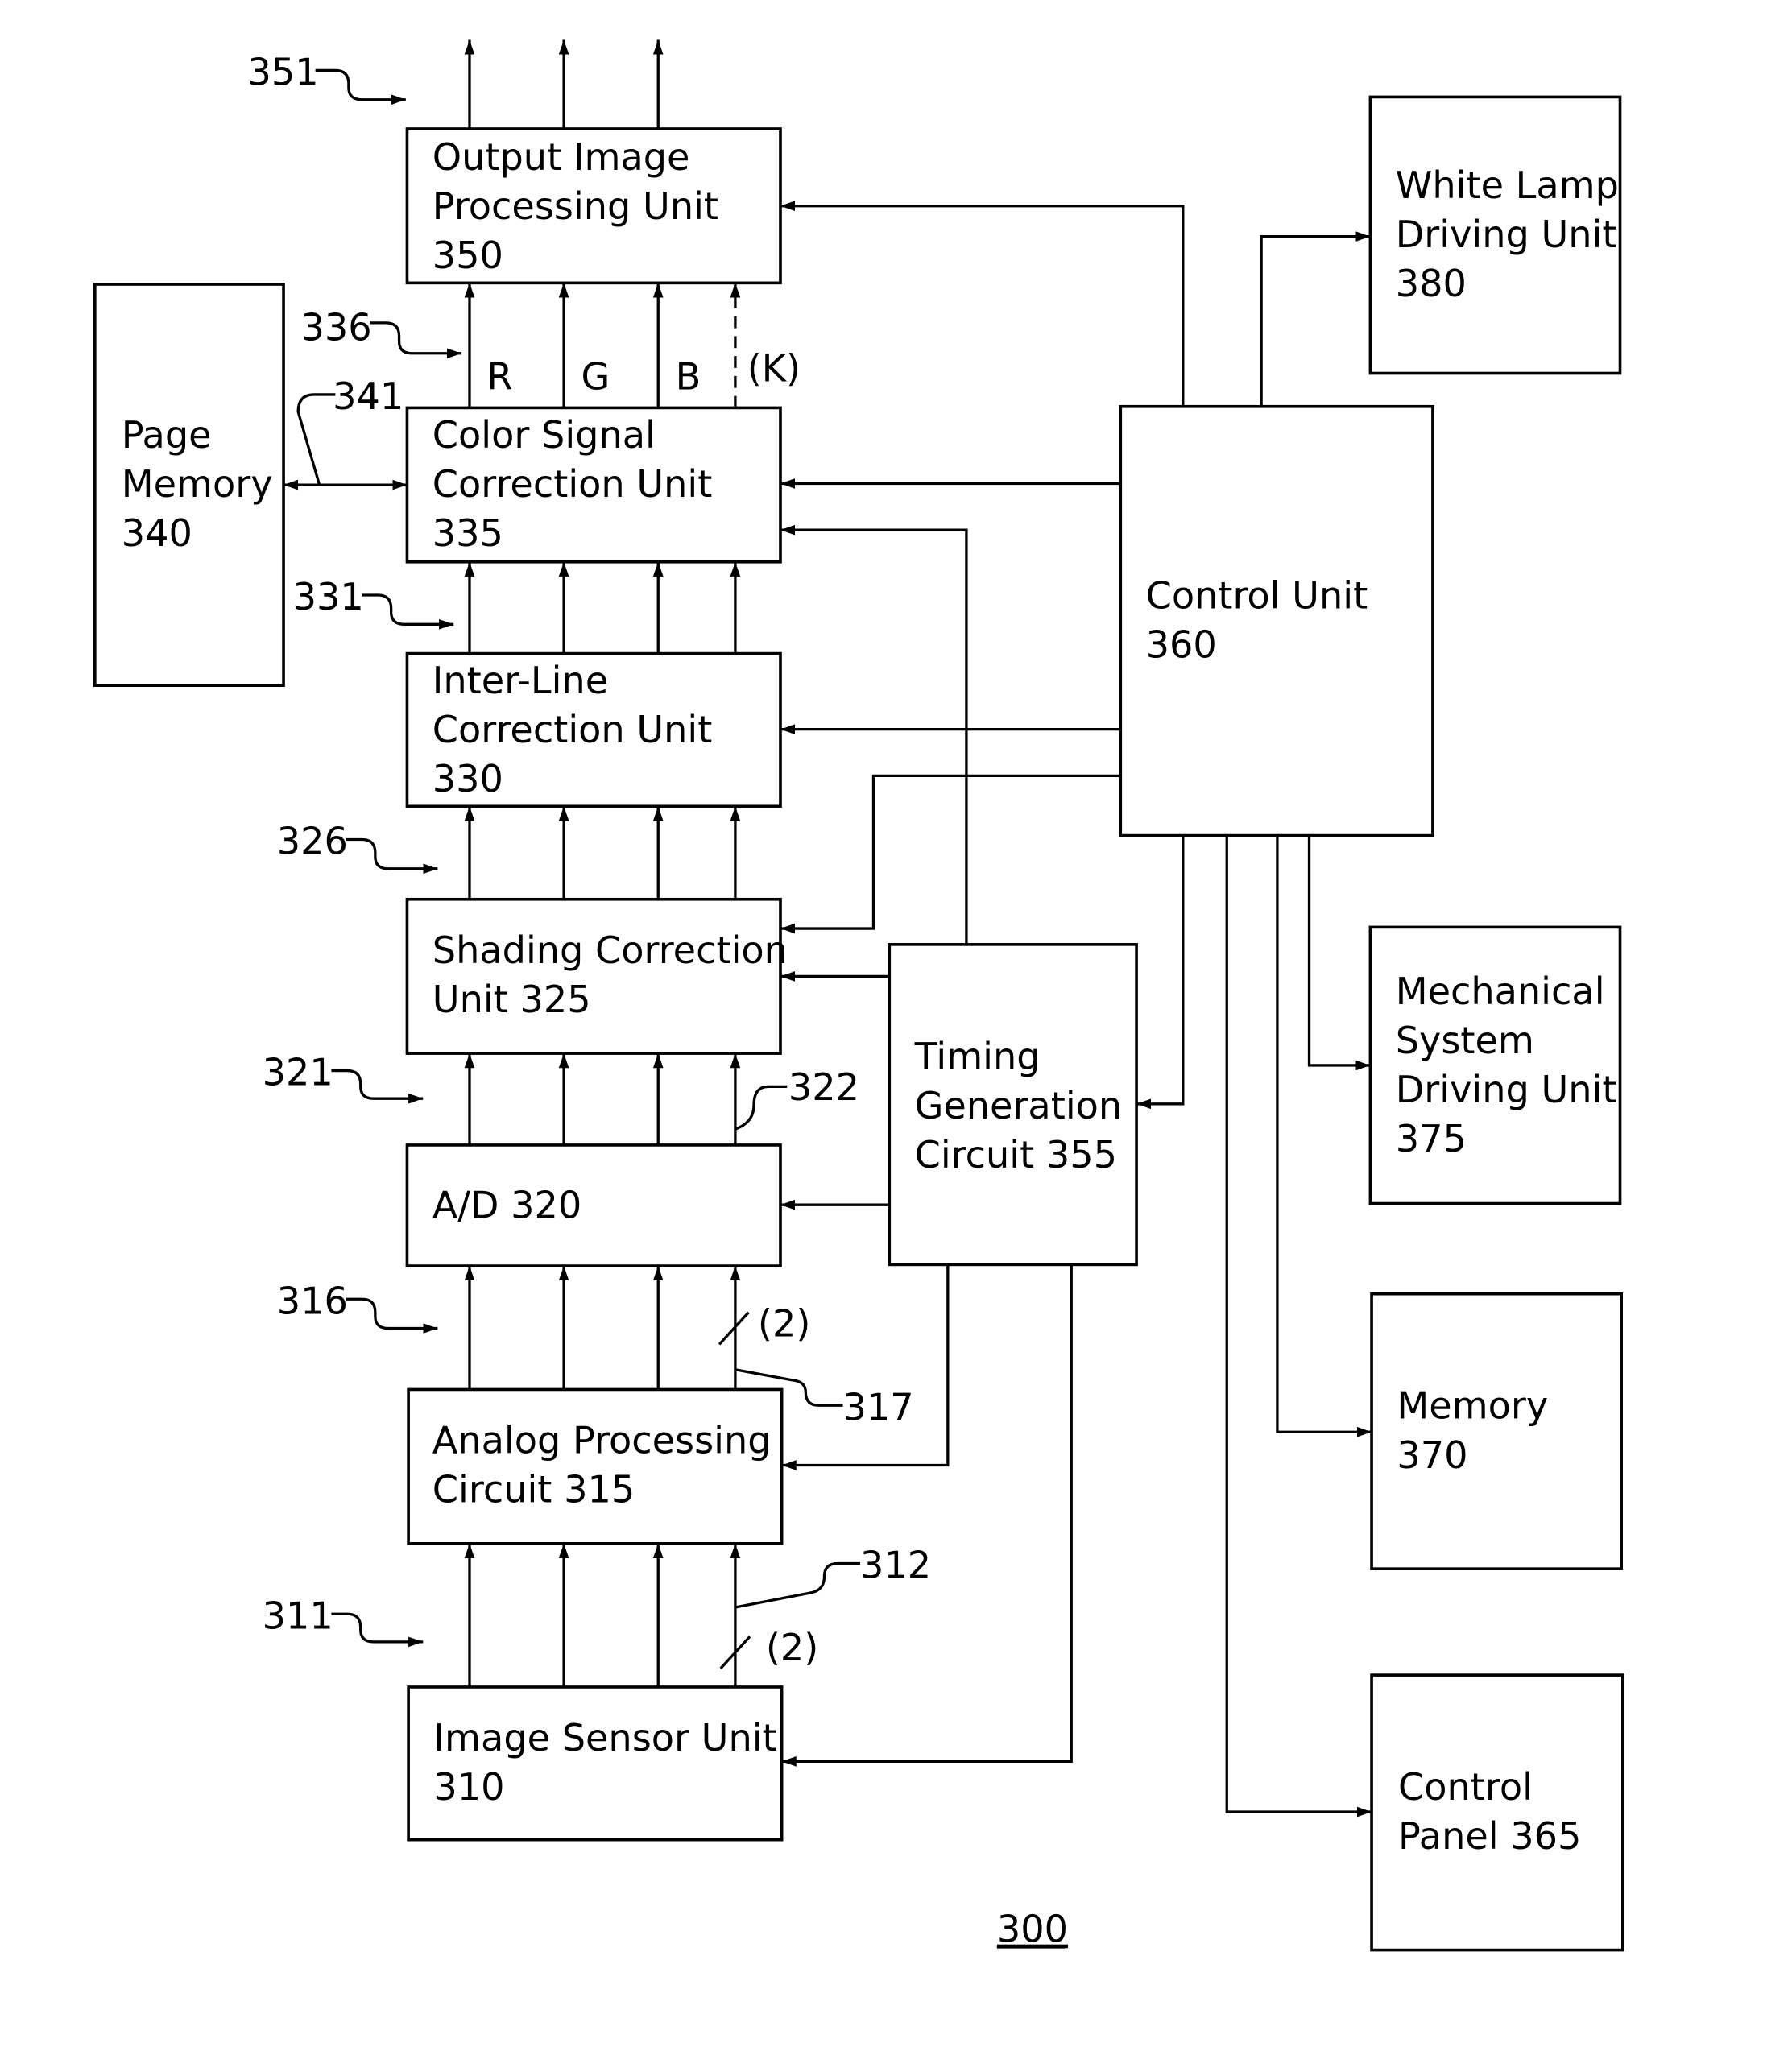 The height and width of the screenshot is (2047, 1792). What do you see at coordinates (1431, 1138) in the screenshot?
I see `block-label-line: 375` at bounding box center [1431, 1138].